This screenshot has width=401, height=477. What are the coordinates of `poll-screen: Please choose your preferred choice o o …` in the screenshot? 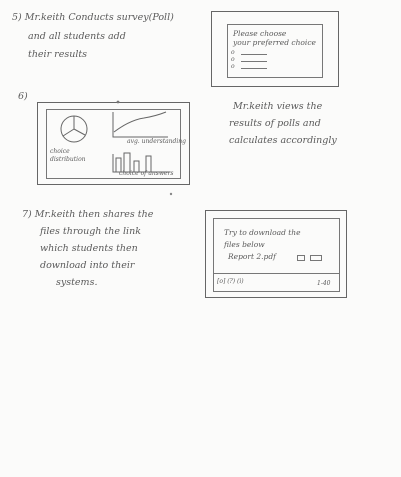 It's located at (275, 51).